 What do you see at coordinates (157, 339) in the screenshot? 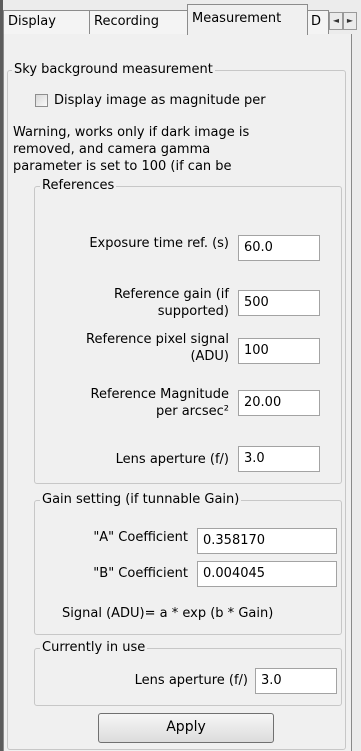
I see `reference-pixel-label-1: Reference pixel signal` at bounding box center [157, 339].